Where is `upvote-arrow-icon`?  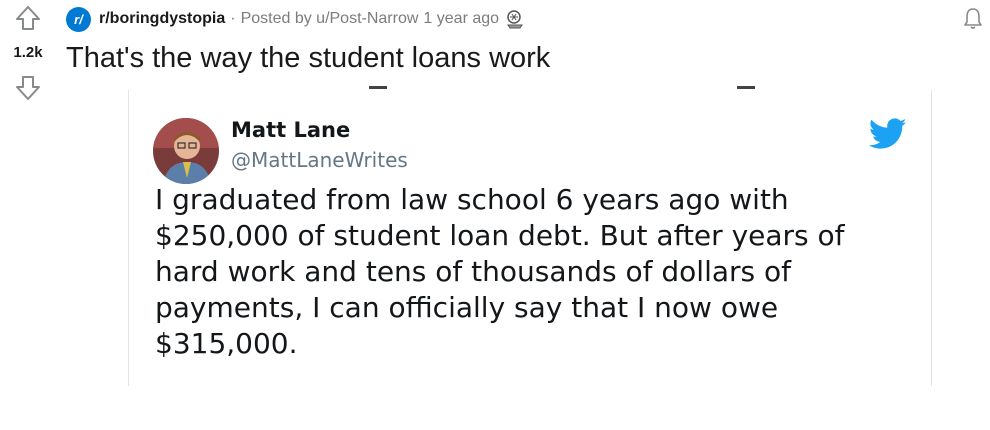 upvote-arrow-icon is located at coordinates (28, 18).